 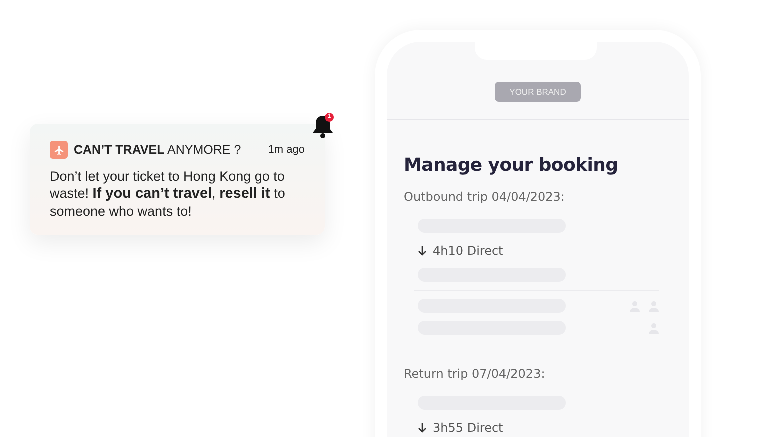 What do you see at coordinates (475, 374) in the screenshot?
I see `trip-label: Return trip 07/04/2023:` at bounding box center [475, 374].